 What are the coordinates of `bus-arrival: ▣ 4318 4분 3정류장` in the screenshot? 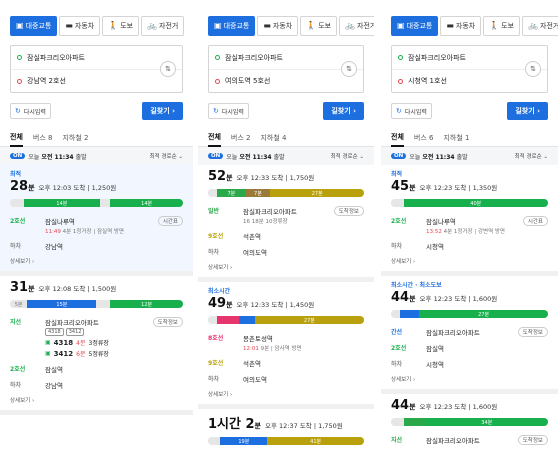 It's located at (96, 343).